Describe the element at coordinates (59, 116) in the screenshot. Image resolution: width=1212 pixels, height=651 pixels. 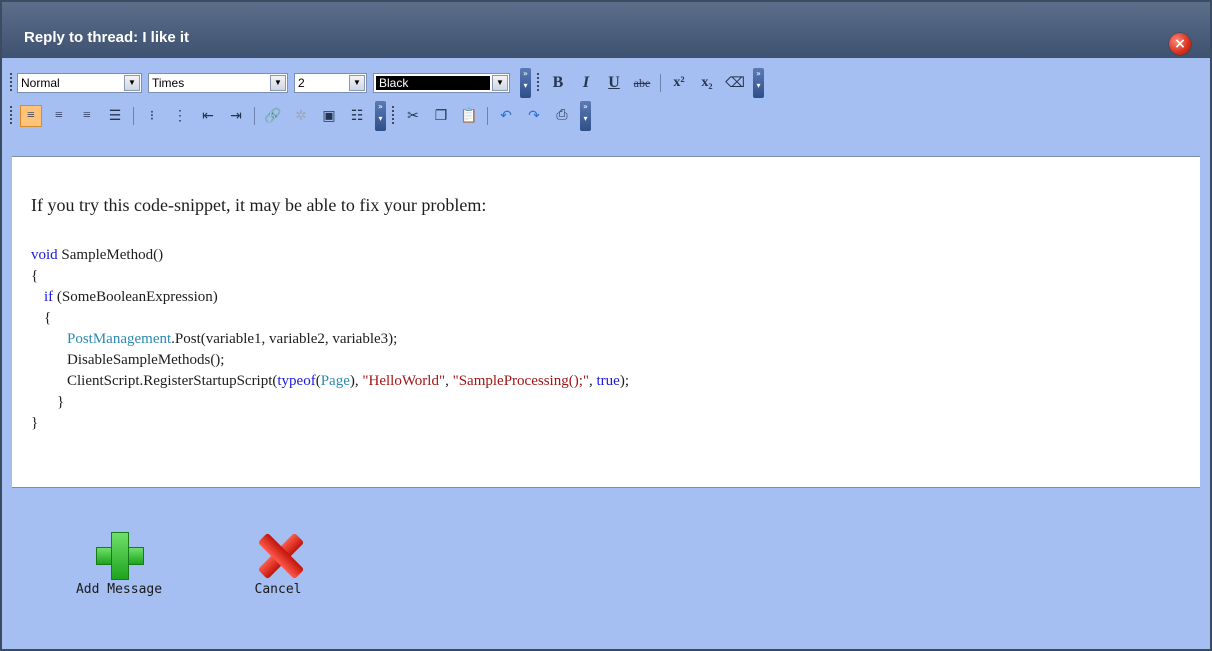
I see `align-center-icon: ≡` at that location.